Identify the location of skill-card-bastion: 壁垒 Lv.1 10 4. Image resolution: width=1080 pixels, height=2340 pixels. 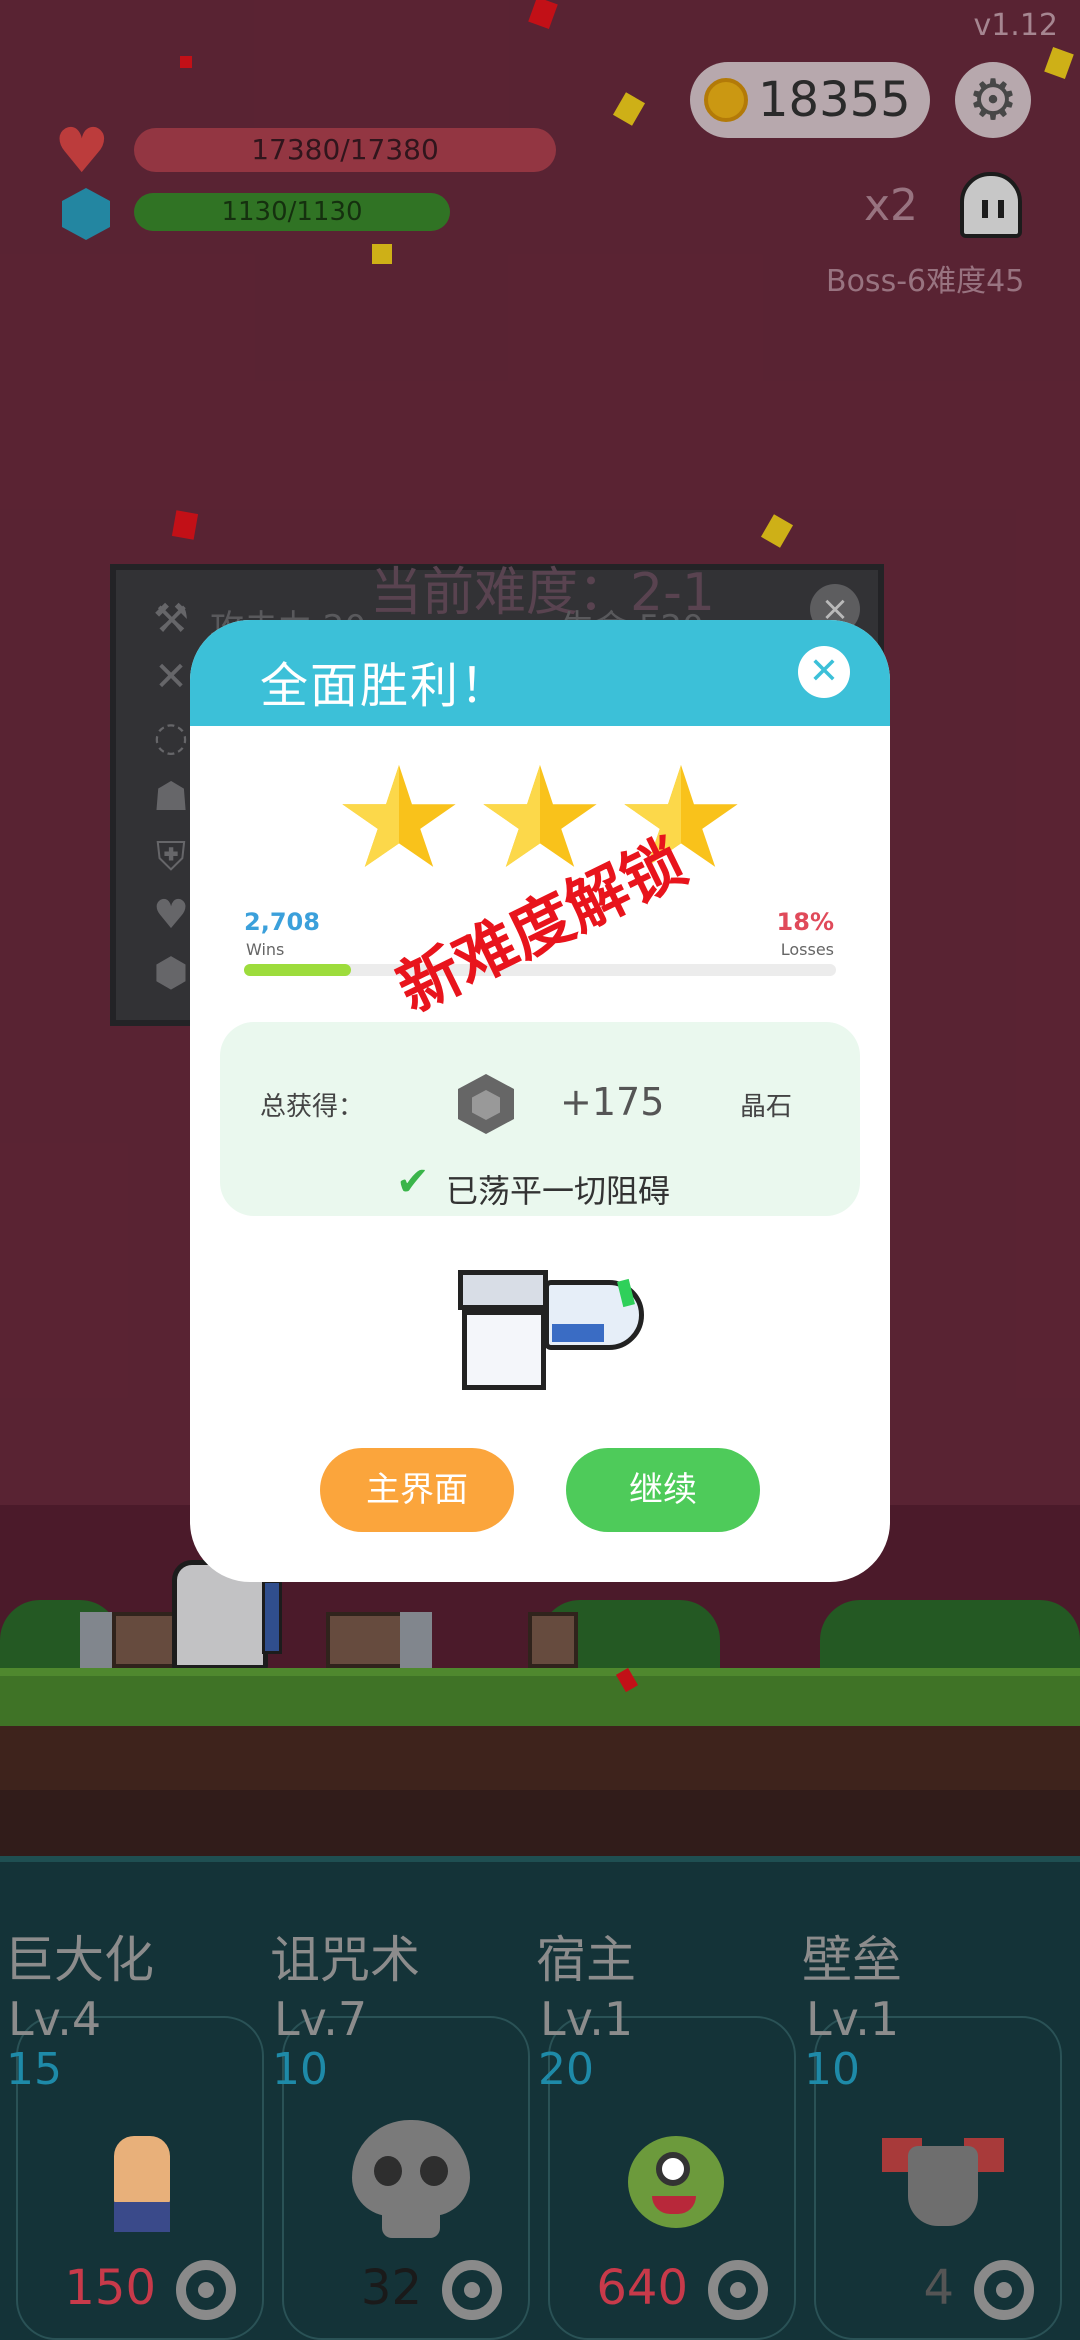
(930, 2130).